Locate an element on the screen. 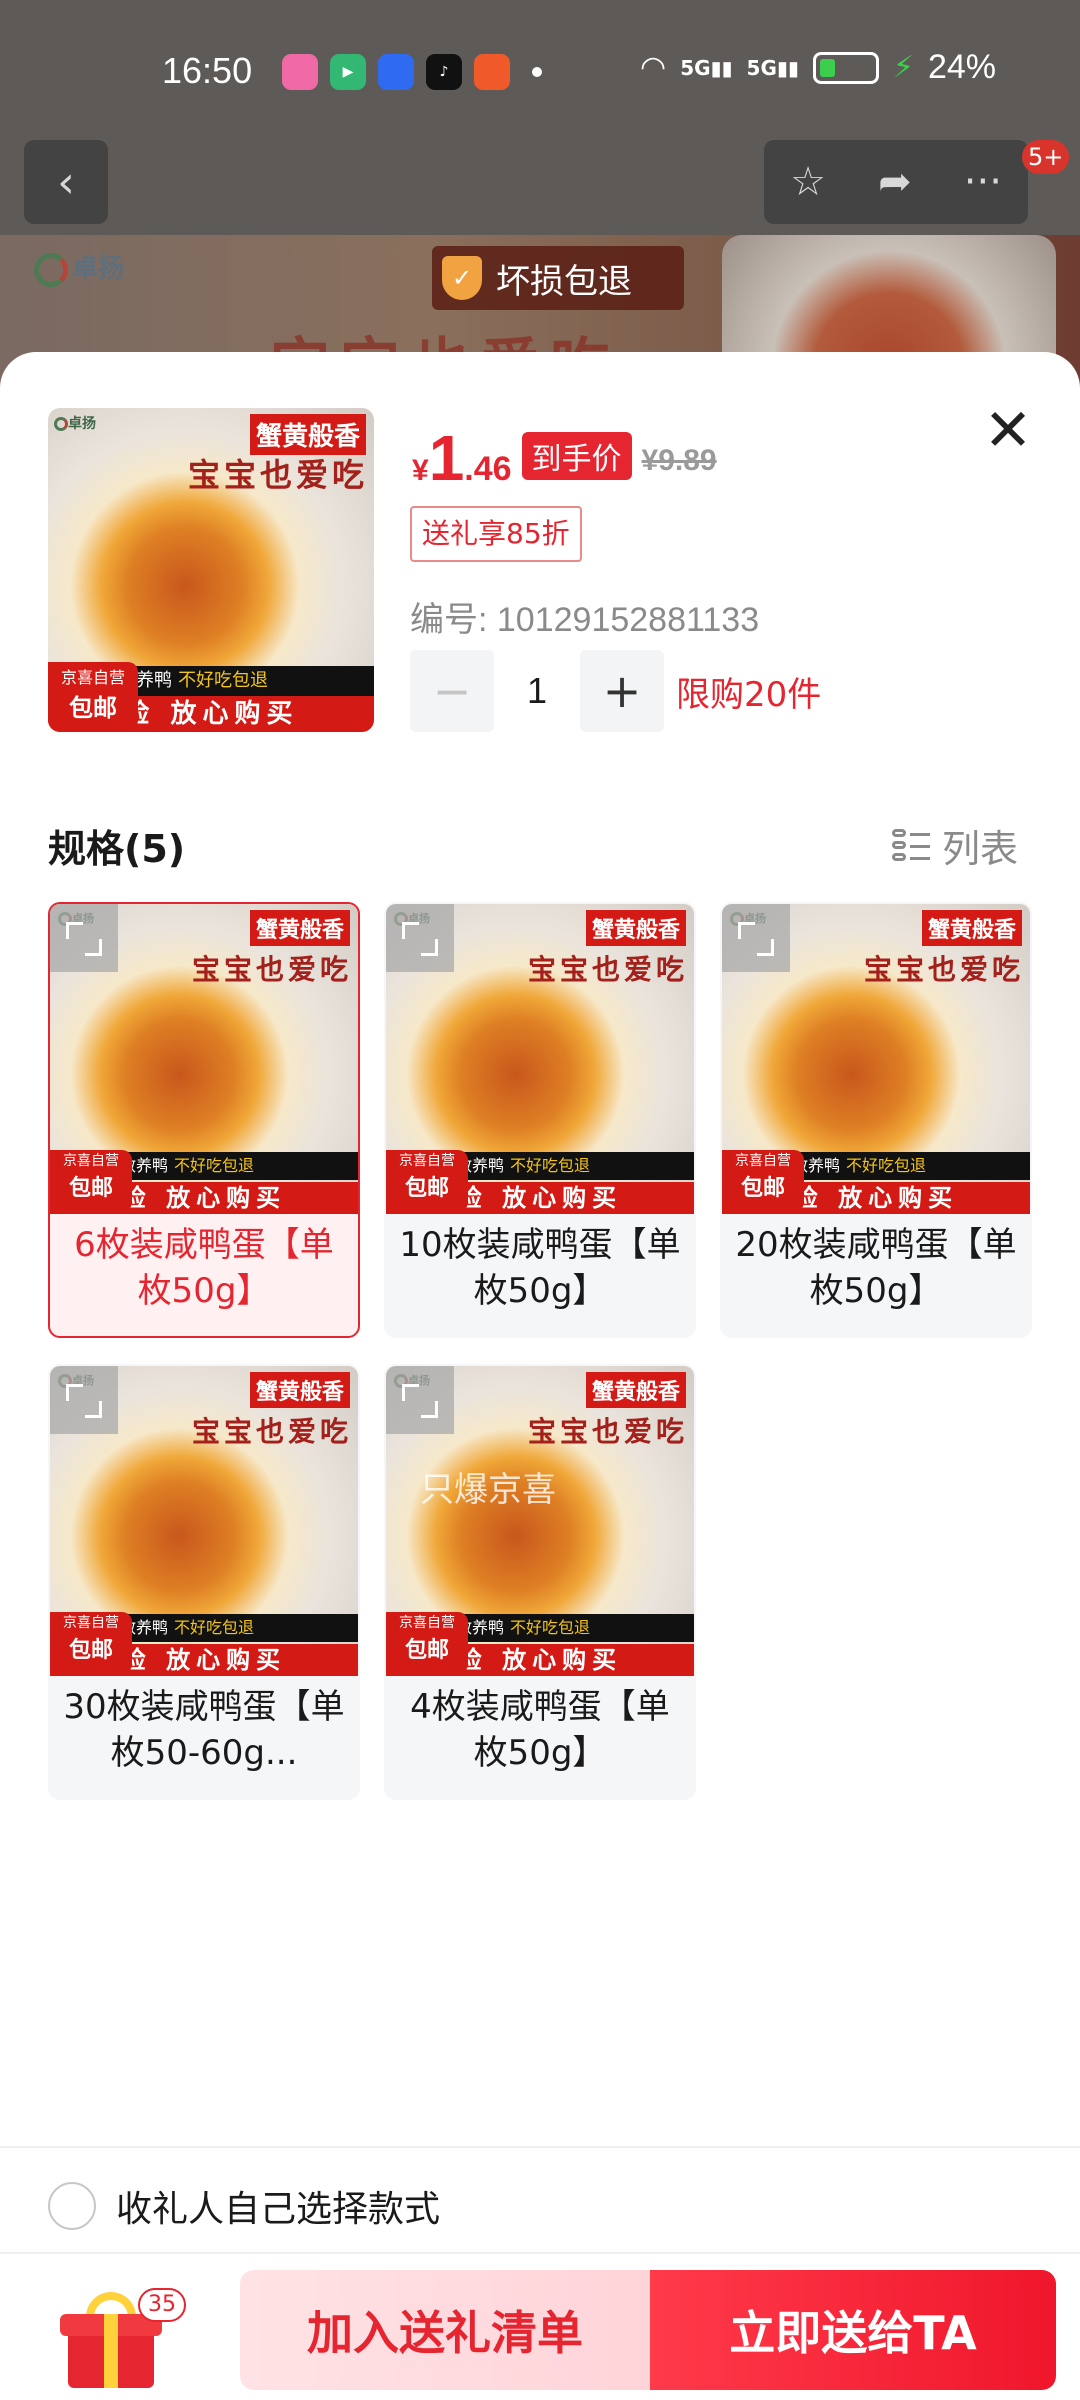 The height and width of the screenshot is (2400, 1080). more-notifications-dot is located at coordinates (537, 72).